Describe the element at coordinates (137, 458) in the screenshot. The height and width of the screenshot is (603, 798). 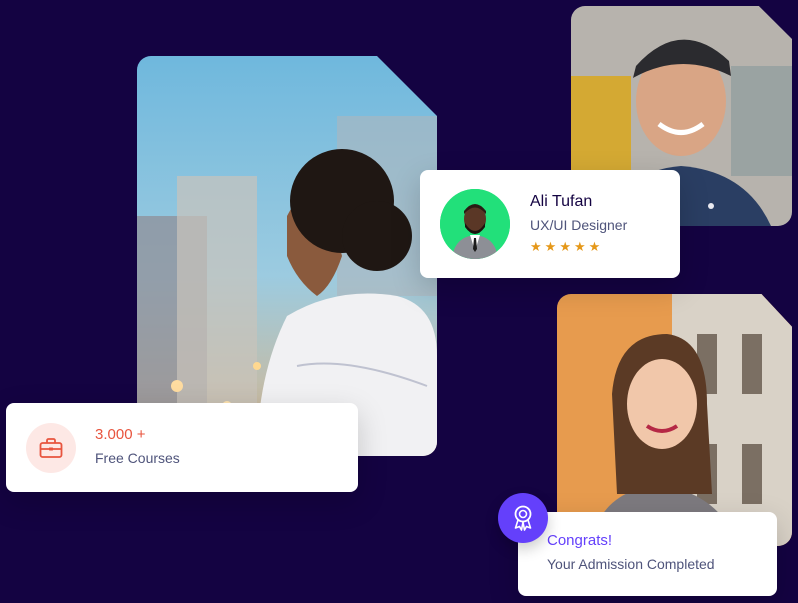
I see `courses-label: Free Courses` at that location.